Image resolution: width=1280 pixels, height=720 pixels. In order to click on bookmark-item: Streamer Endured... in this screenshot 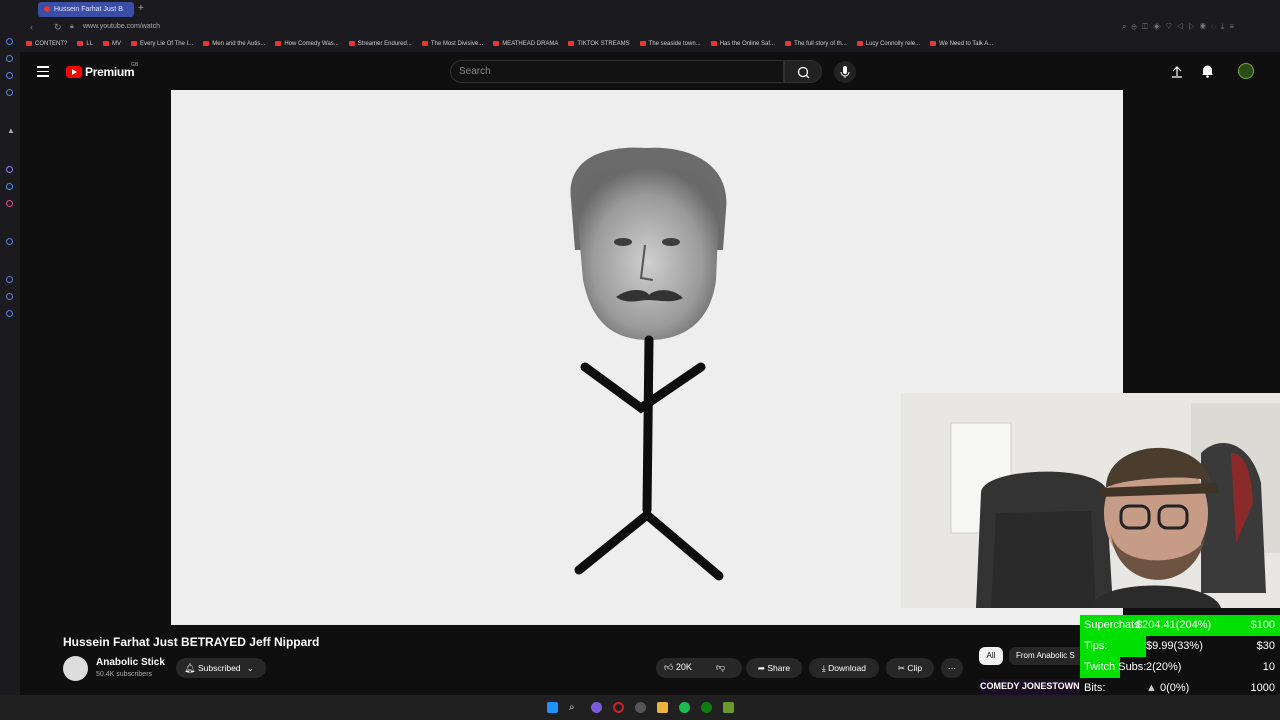, I will do `click(380, 44)`.